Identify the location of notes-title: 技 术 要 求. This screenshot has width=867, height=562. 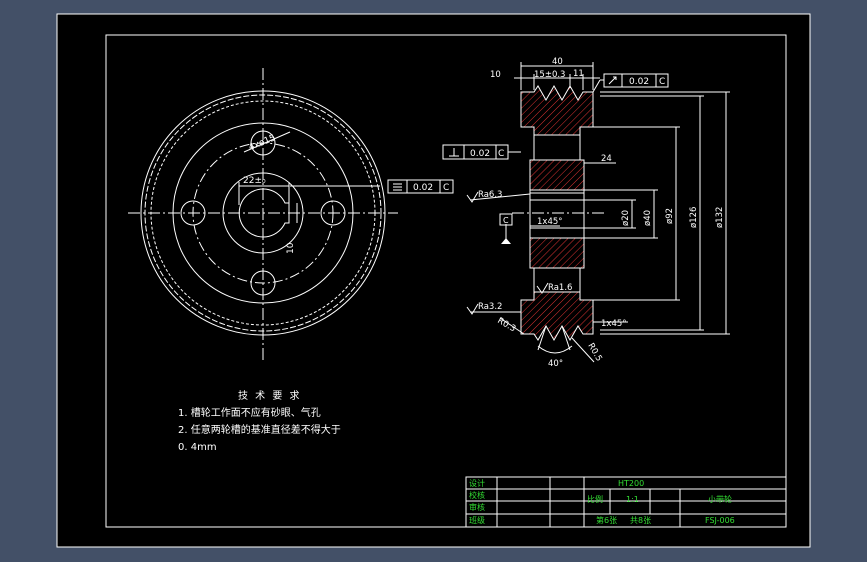
(270, 396).